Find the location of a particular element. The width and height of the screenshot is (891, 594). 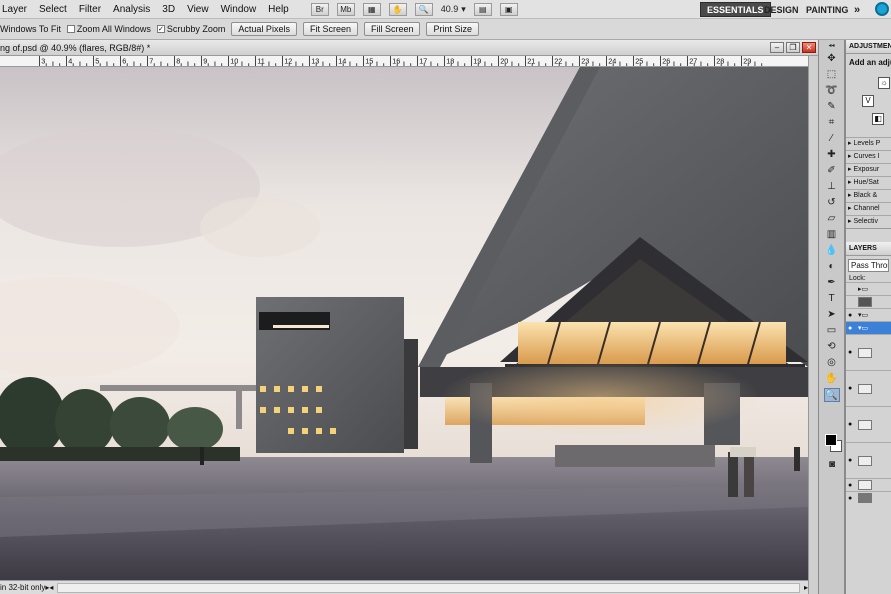

black-white-icon: ◧ is located at coordinates (878, 119).